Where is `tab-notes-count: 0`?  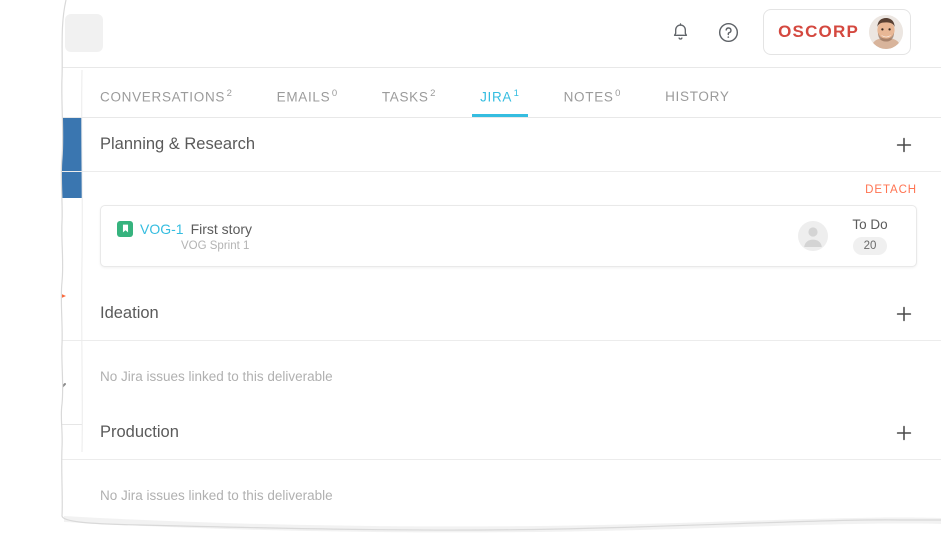
tab-notes-count: 0 is located at coordinates (618, 93).